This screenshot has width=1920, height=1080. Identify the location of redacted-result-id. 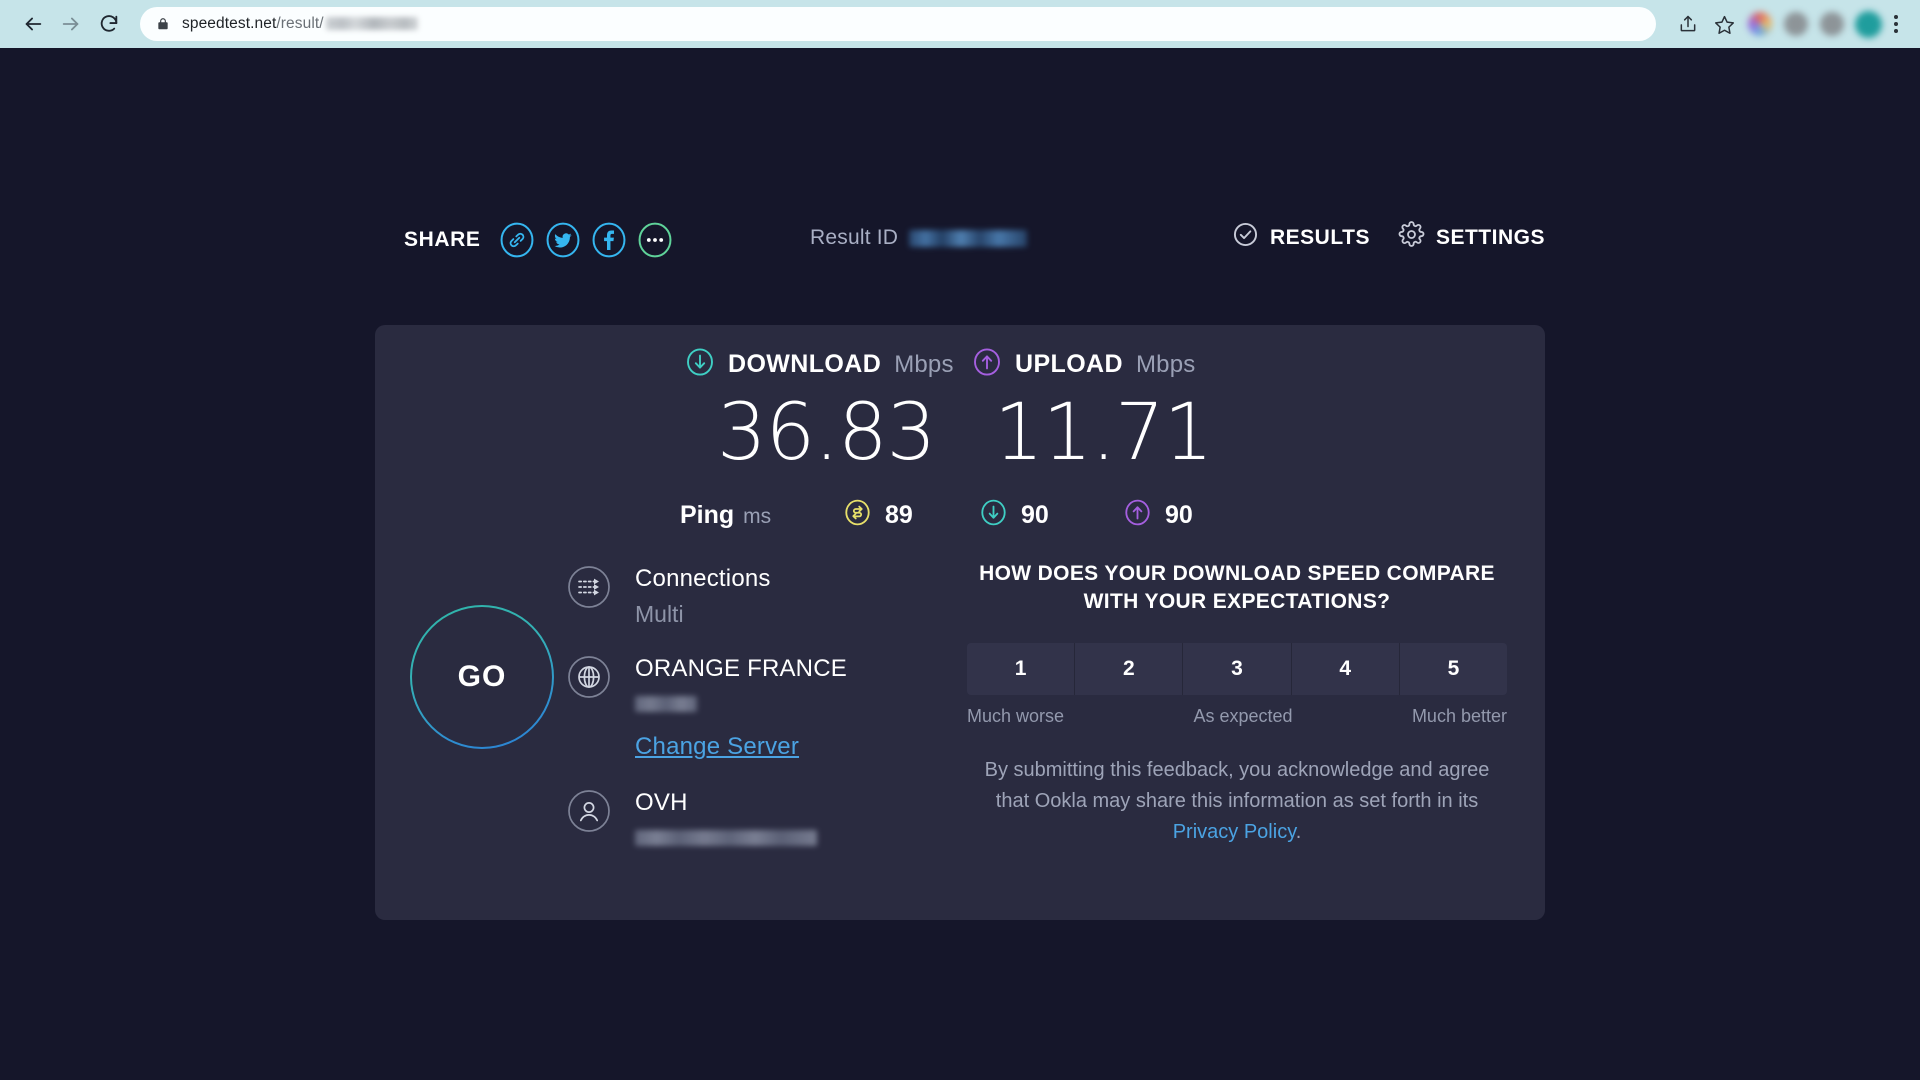
(371, 24).